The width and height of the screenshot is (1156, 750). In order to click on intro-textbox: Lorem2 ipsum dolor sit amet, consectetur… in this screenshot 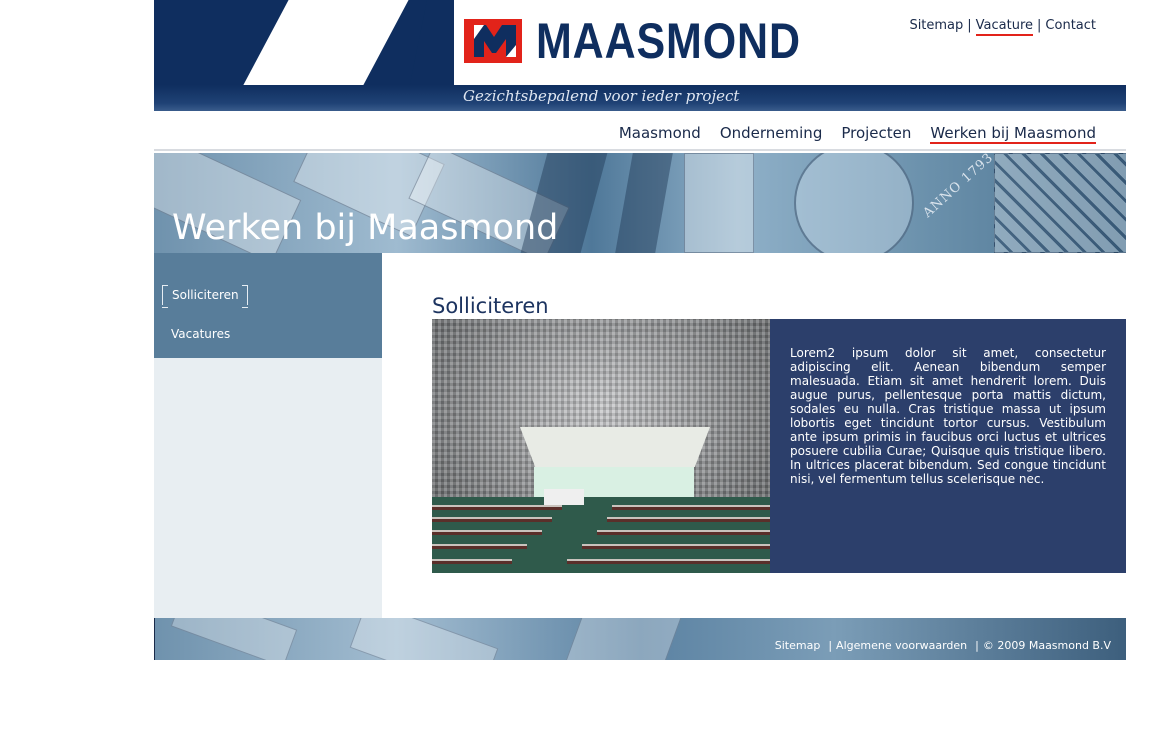, I will do `click(948, 446)`.